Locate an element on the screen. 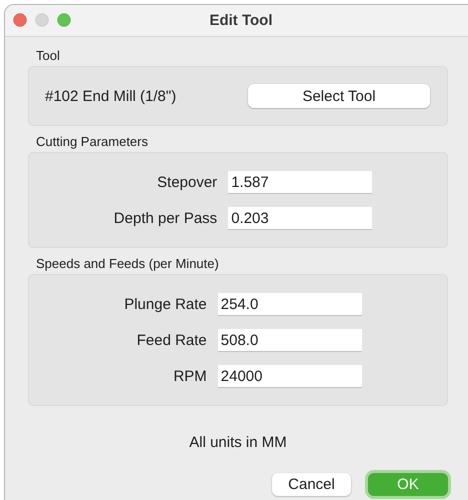  tool-name: #102 End Mill (1/8") is located at coordinates (110, 96).